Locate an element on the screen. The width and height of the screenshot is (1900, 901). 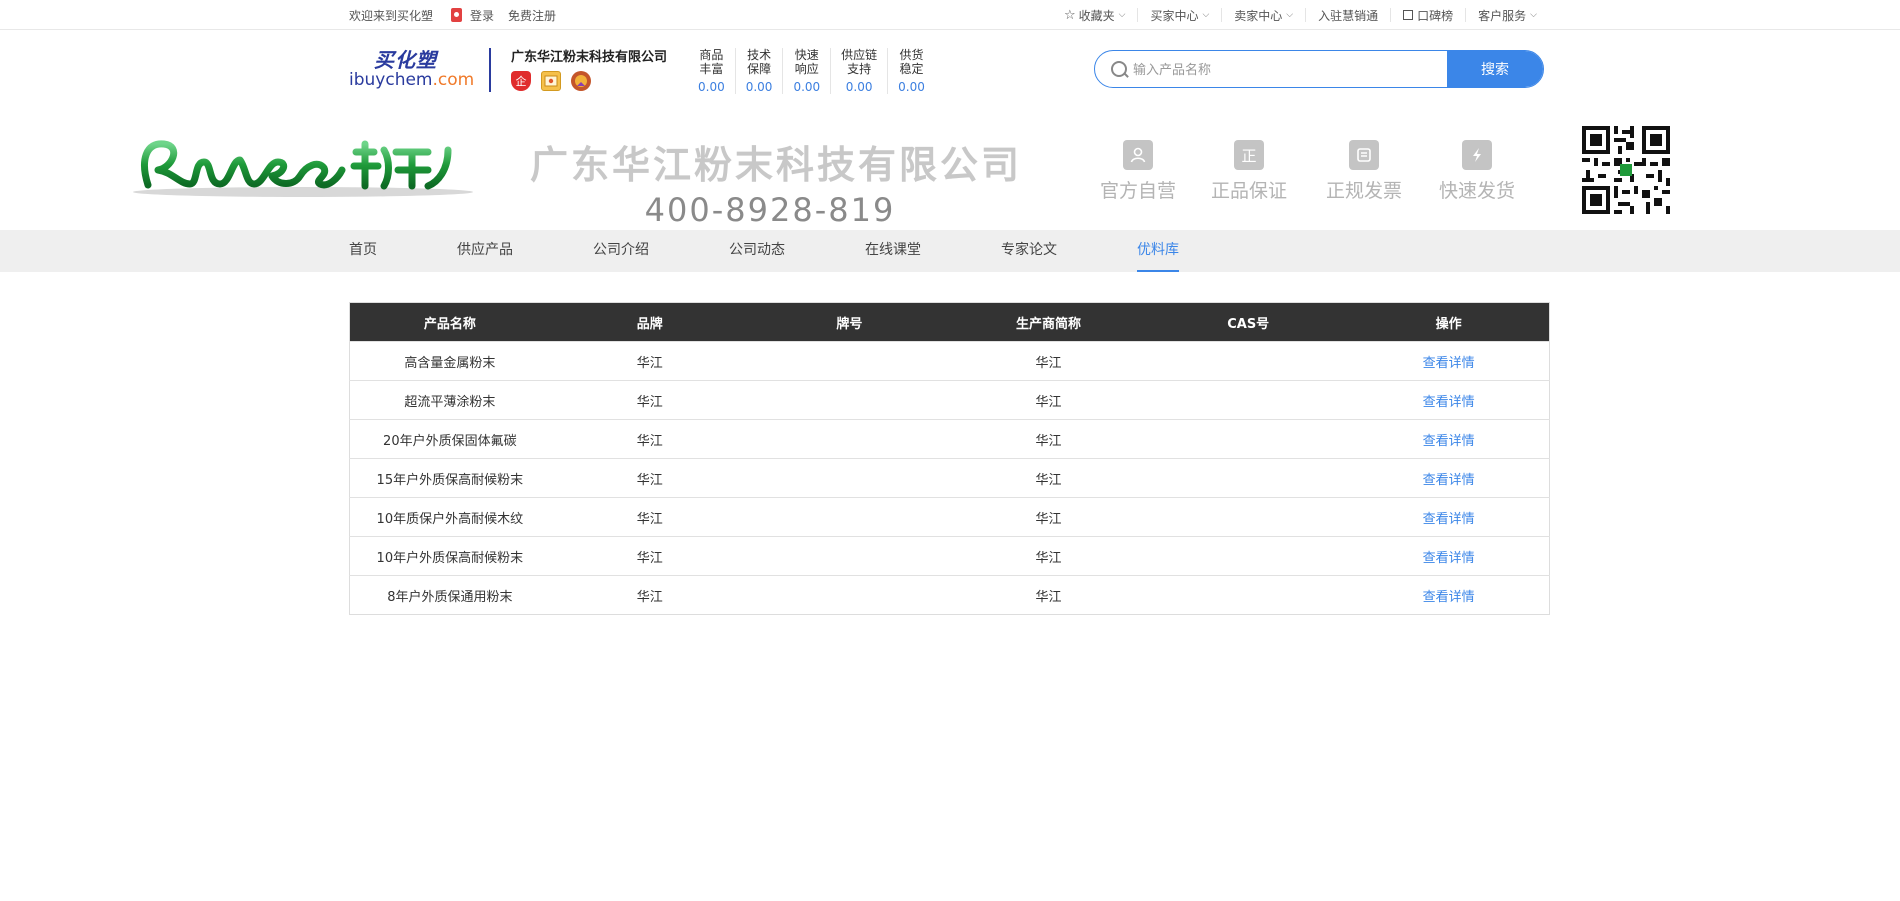
search-button: 搜索 is located at coordinates (1495, 69).